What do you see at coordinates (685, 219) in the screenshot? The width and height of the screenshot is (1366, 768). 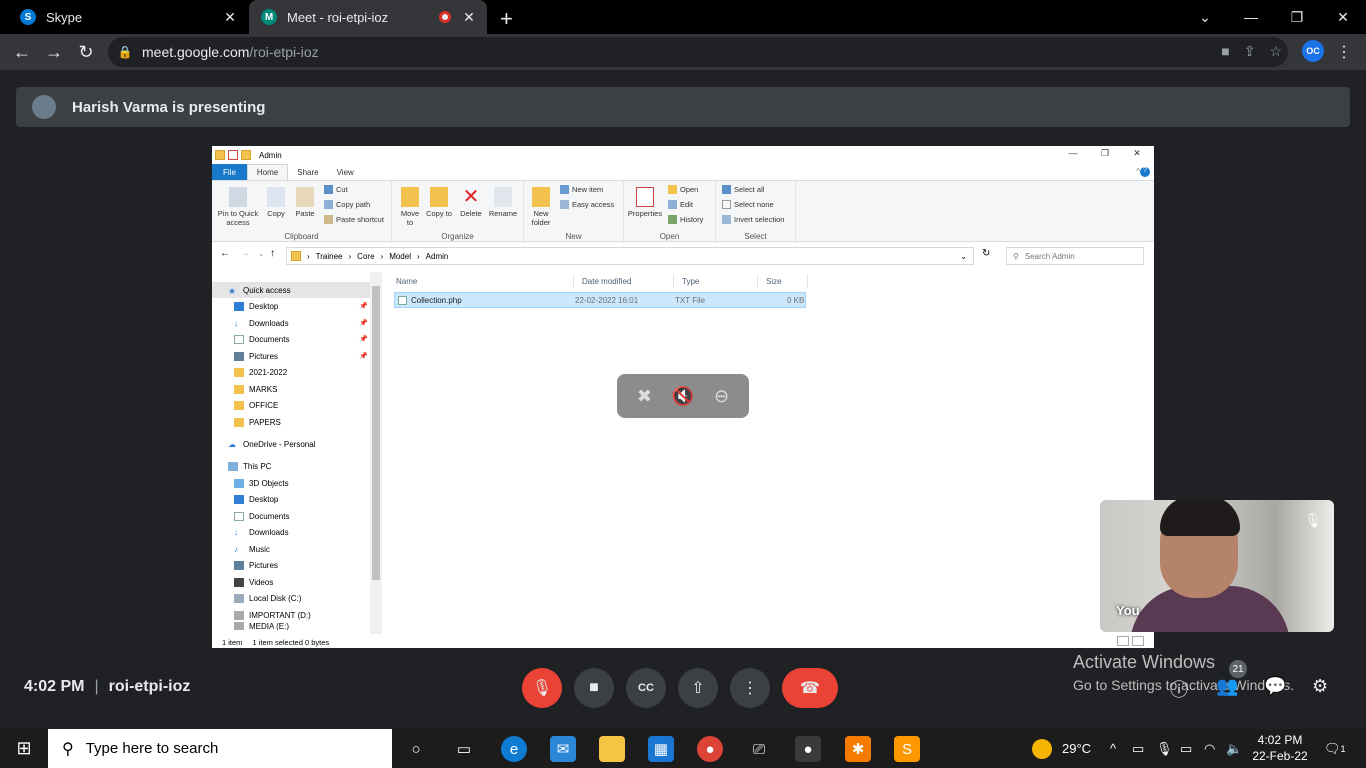 I see `history-button: History` at bounding box center [685, 219].